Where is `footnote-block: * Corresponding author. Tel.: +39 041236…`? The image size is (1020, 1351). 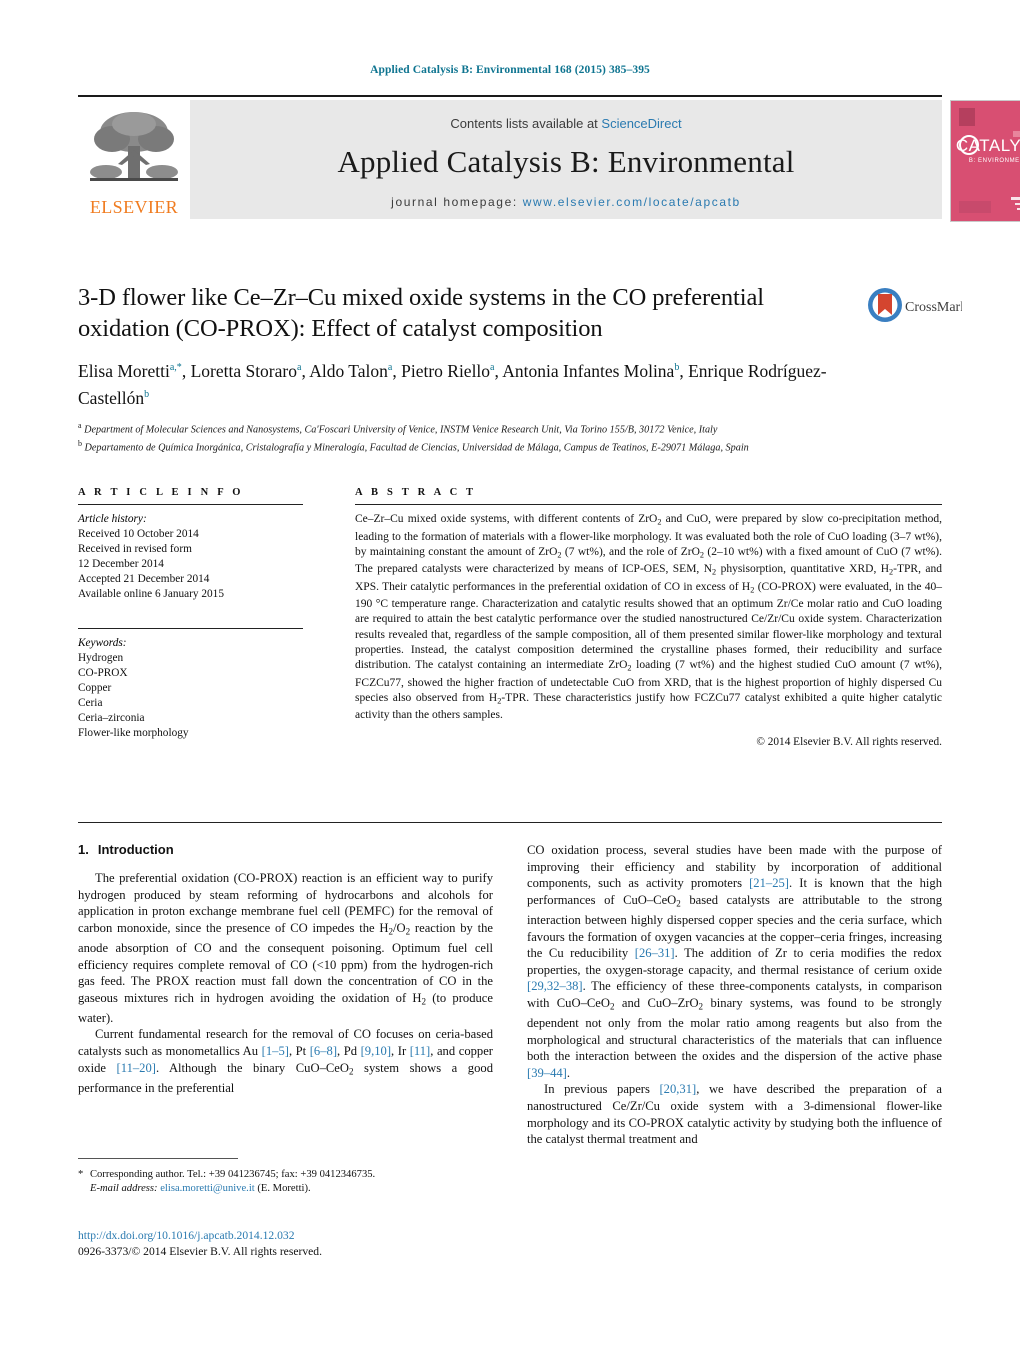
footnote-block: * Corresponding author. Tel.: +39 041236… is located at coordinates (285, 1182).